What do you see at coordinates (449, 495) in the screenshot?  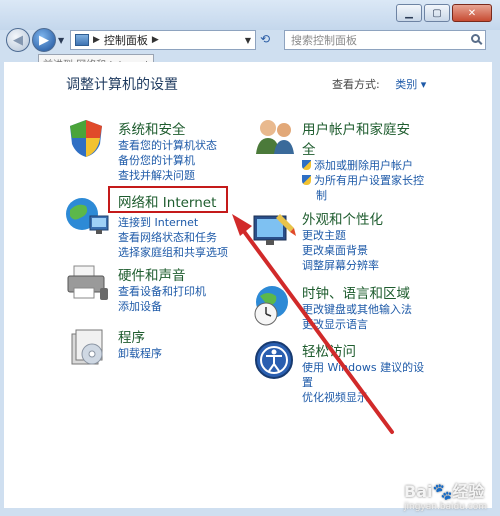 I see `baidu-watermark: Bai🐾经验 jingyan.baidu.com` at bounding box center [449, 495].